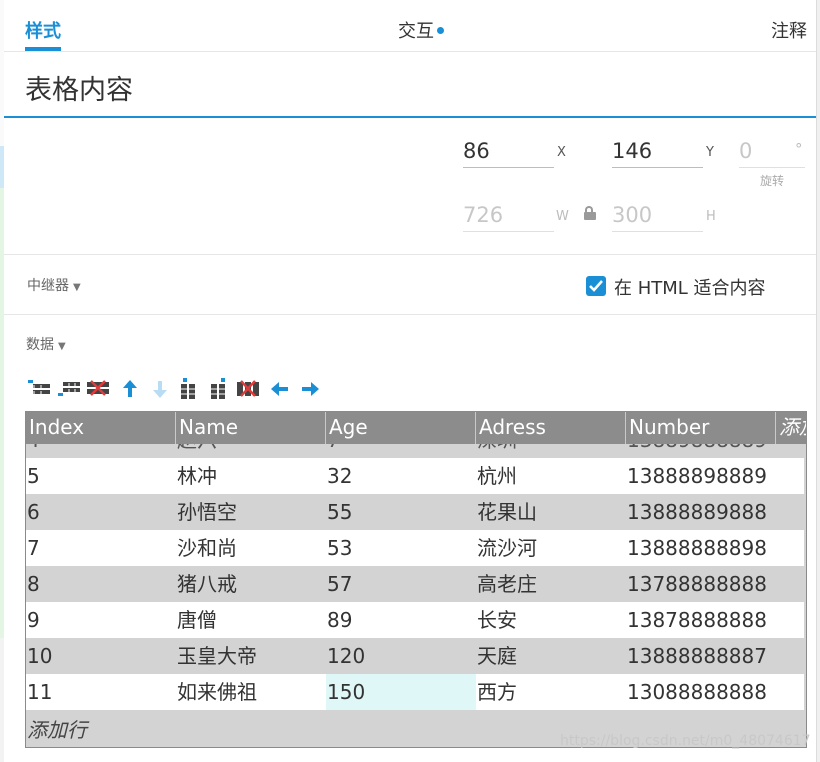 The width and height of the screenshot is (820, 762). Describe the element at coordinates (33, 620) in the screenshot. I see `table-cell: 9` at that location.